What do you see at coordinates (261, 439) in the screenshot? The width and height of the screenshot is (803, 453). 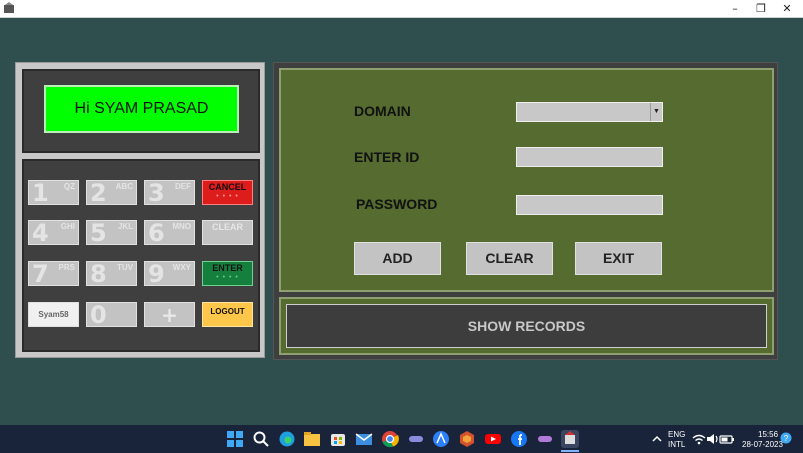 I see `search-icon` at bounding box center [261, 439].